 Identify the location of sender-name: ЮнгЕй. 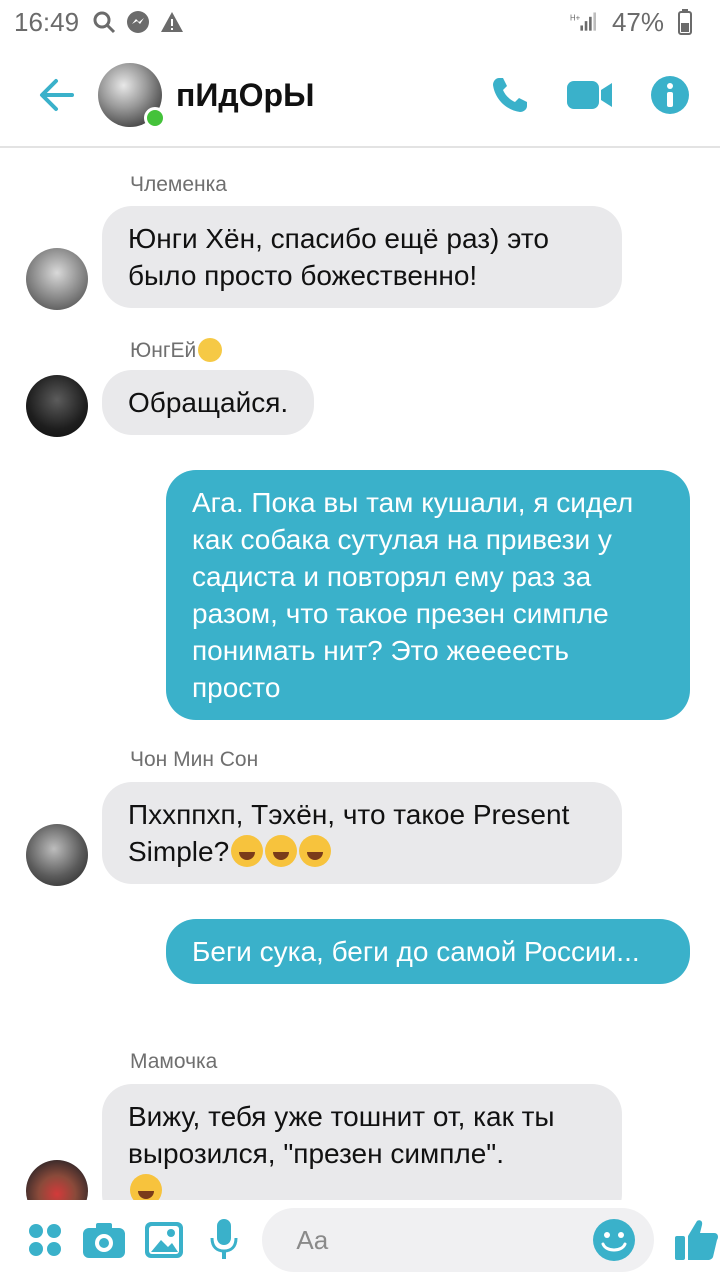
(176, 350).